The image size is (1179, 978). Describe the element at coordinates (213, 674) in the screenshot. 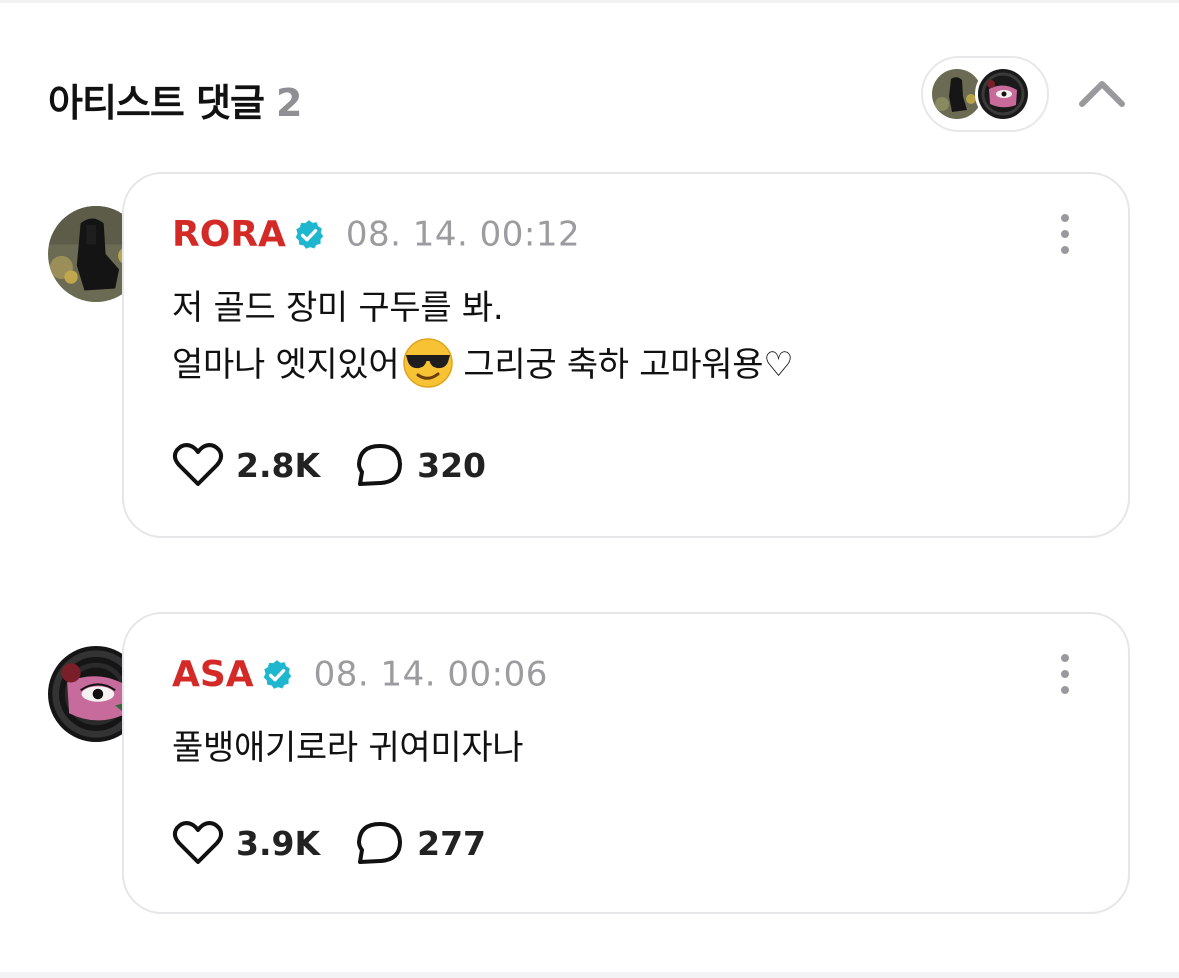

I see `author-name: ASA` at that location.